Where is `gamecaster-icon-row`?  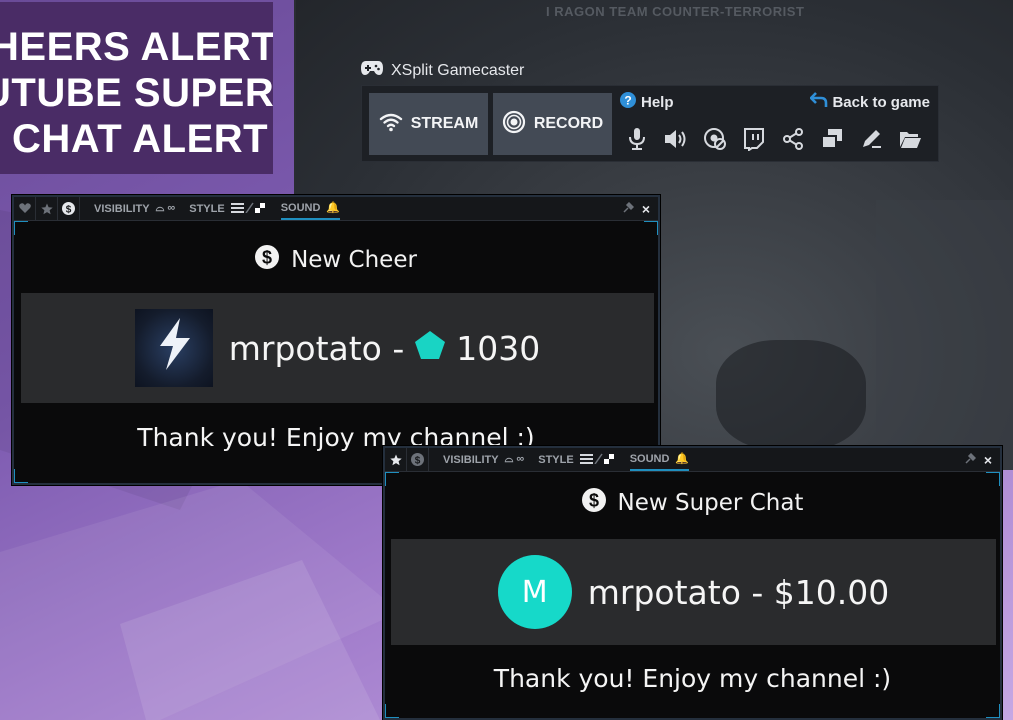 gamecaster-icon-row is located at coordinates (773, 139).